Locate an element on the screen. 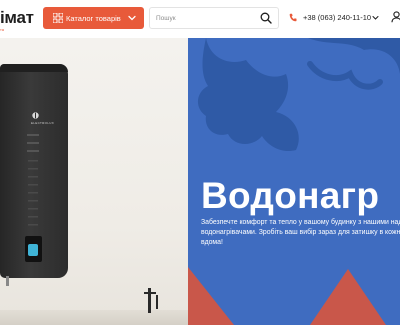  heater-display-glow is located at coordinates (33, 250).